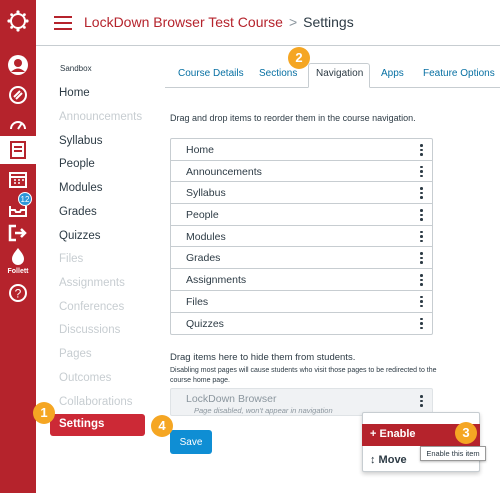 Image resolution: width=500 pixels, height=493 pixels. What do you see at coordinates (25, 199) in the screenshot?
I see `inbox-badge: 12` at bounding box center [25, 199].